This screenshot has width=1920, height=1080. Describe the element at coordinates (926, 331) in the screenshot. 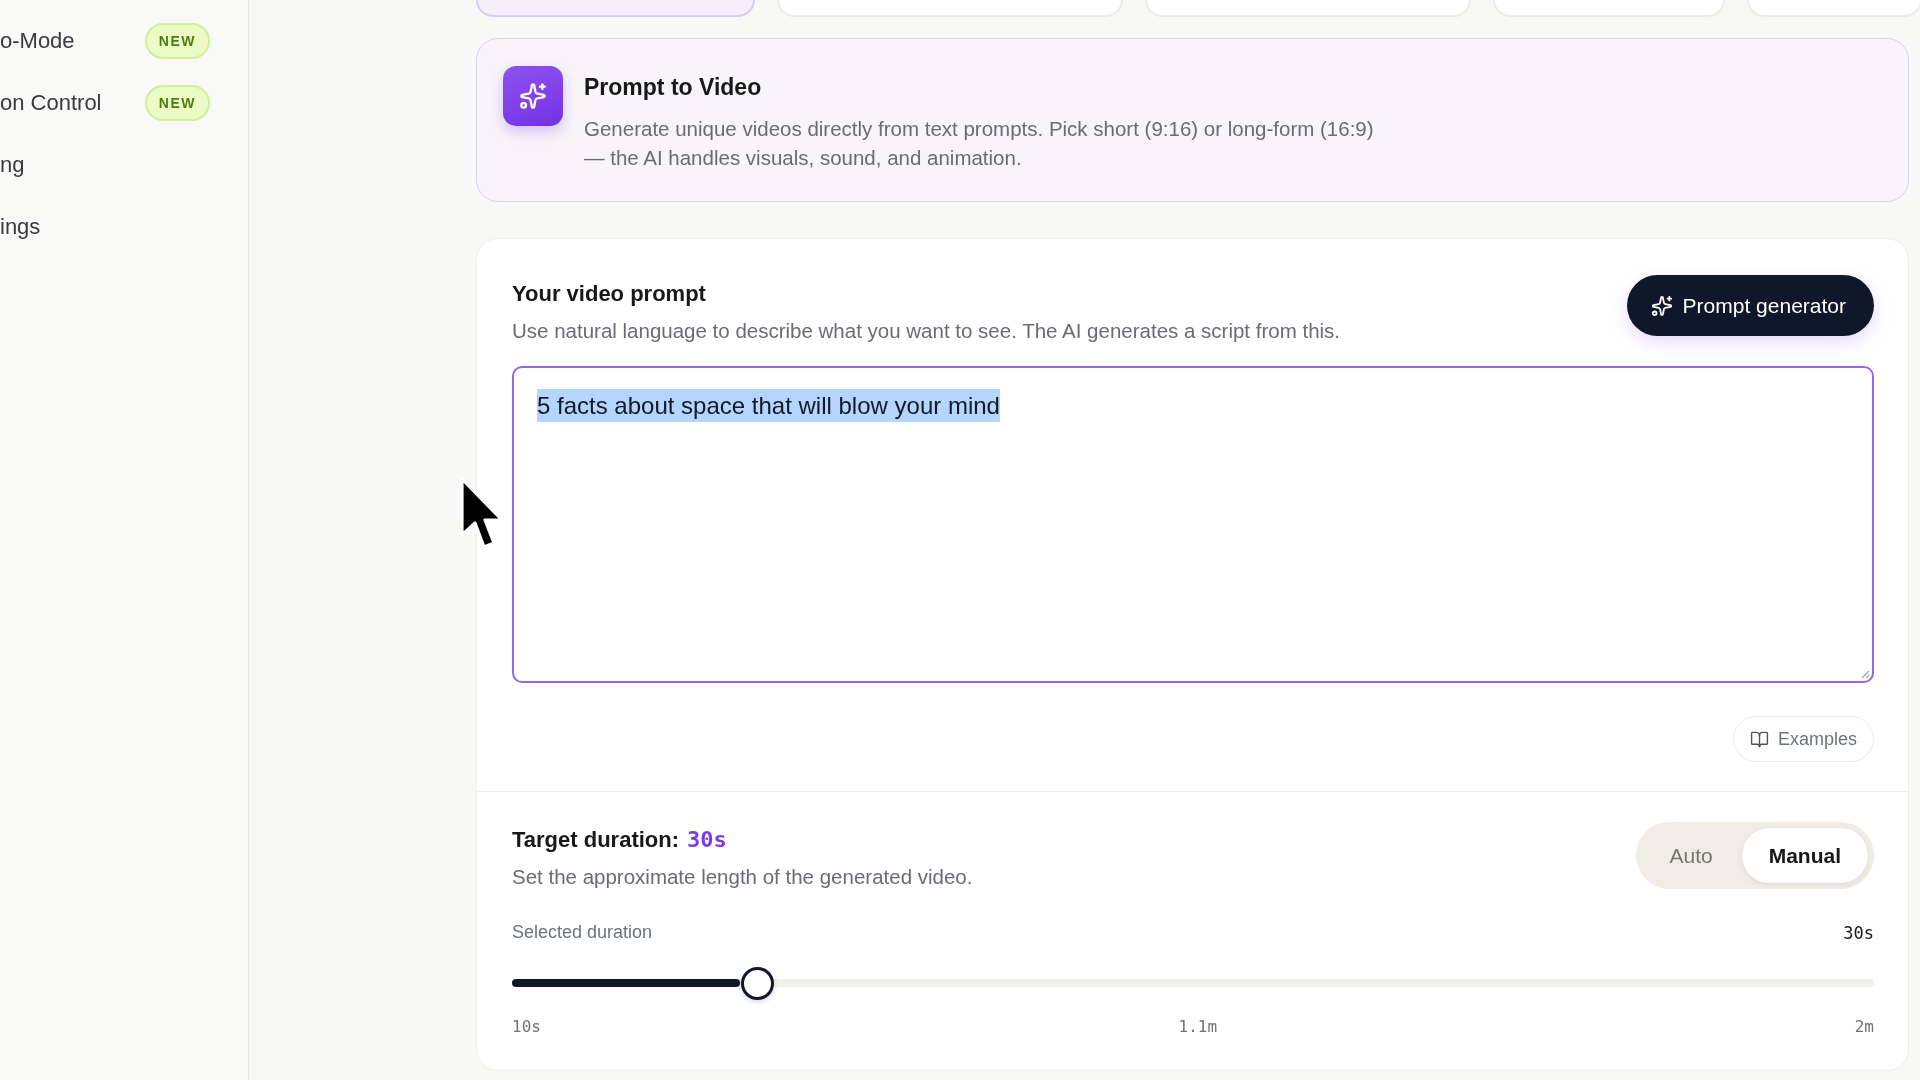

I see `prompt-description: Use natural language to describe what you want to see. The AI generates a script from this.` at that location.